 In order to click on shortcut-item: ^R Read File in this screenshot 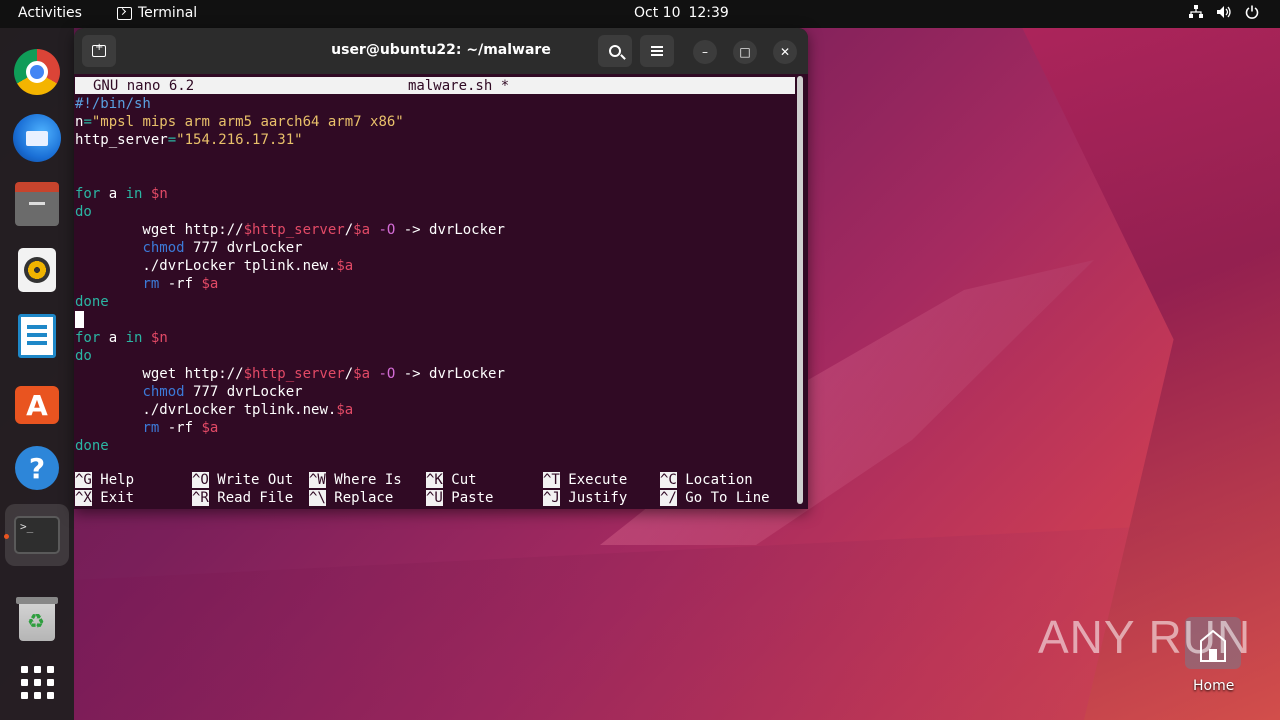, I will do `click(242, 498)`.